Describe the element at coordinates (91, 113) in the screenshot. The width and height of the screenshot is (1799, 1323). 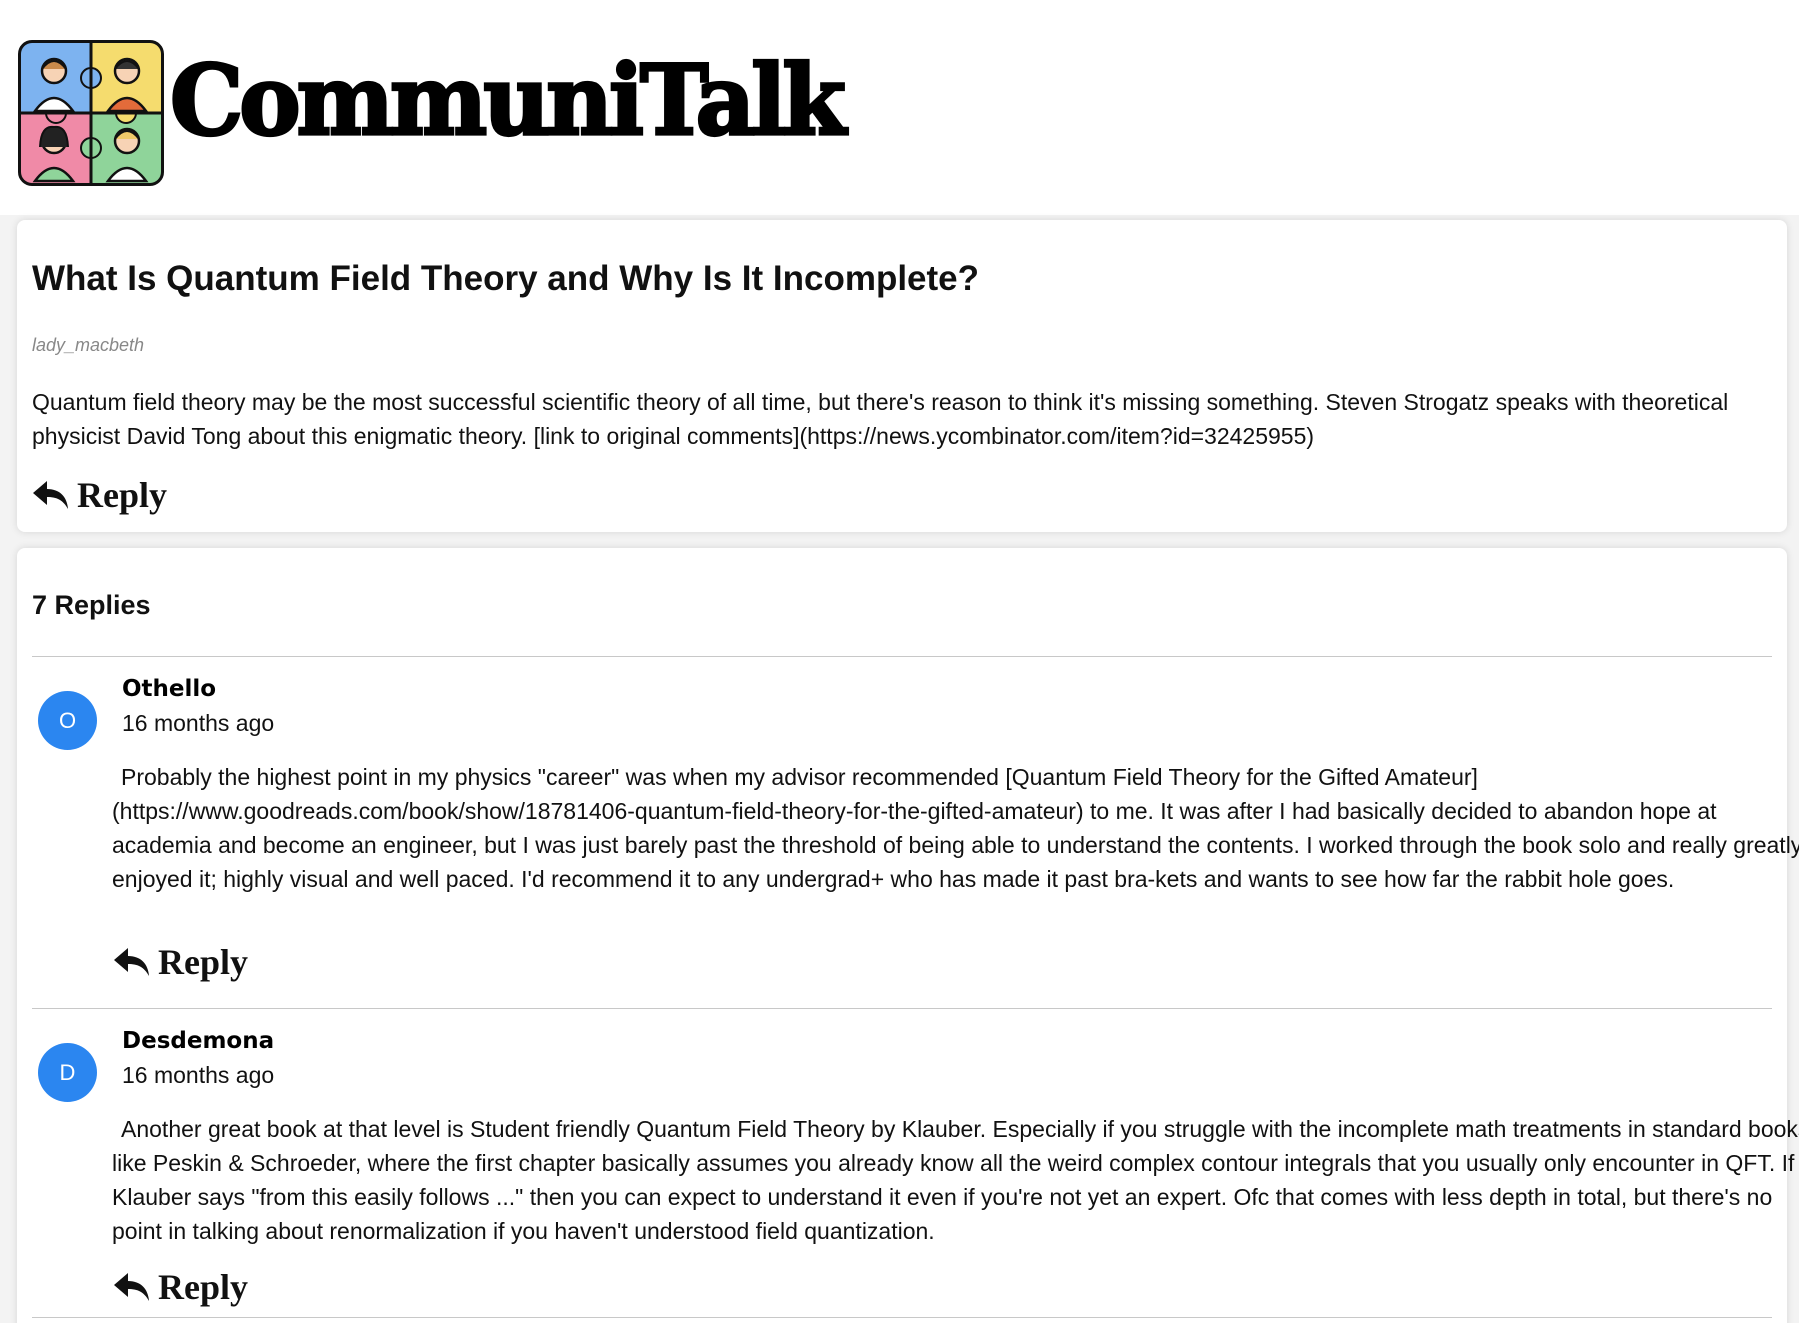
I see `puzzle-people-icon` at that location.